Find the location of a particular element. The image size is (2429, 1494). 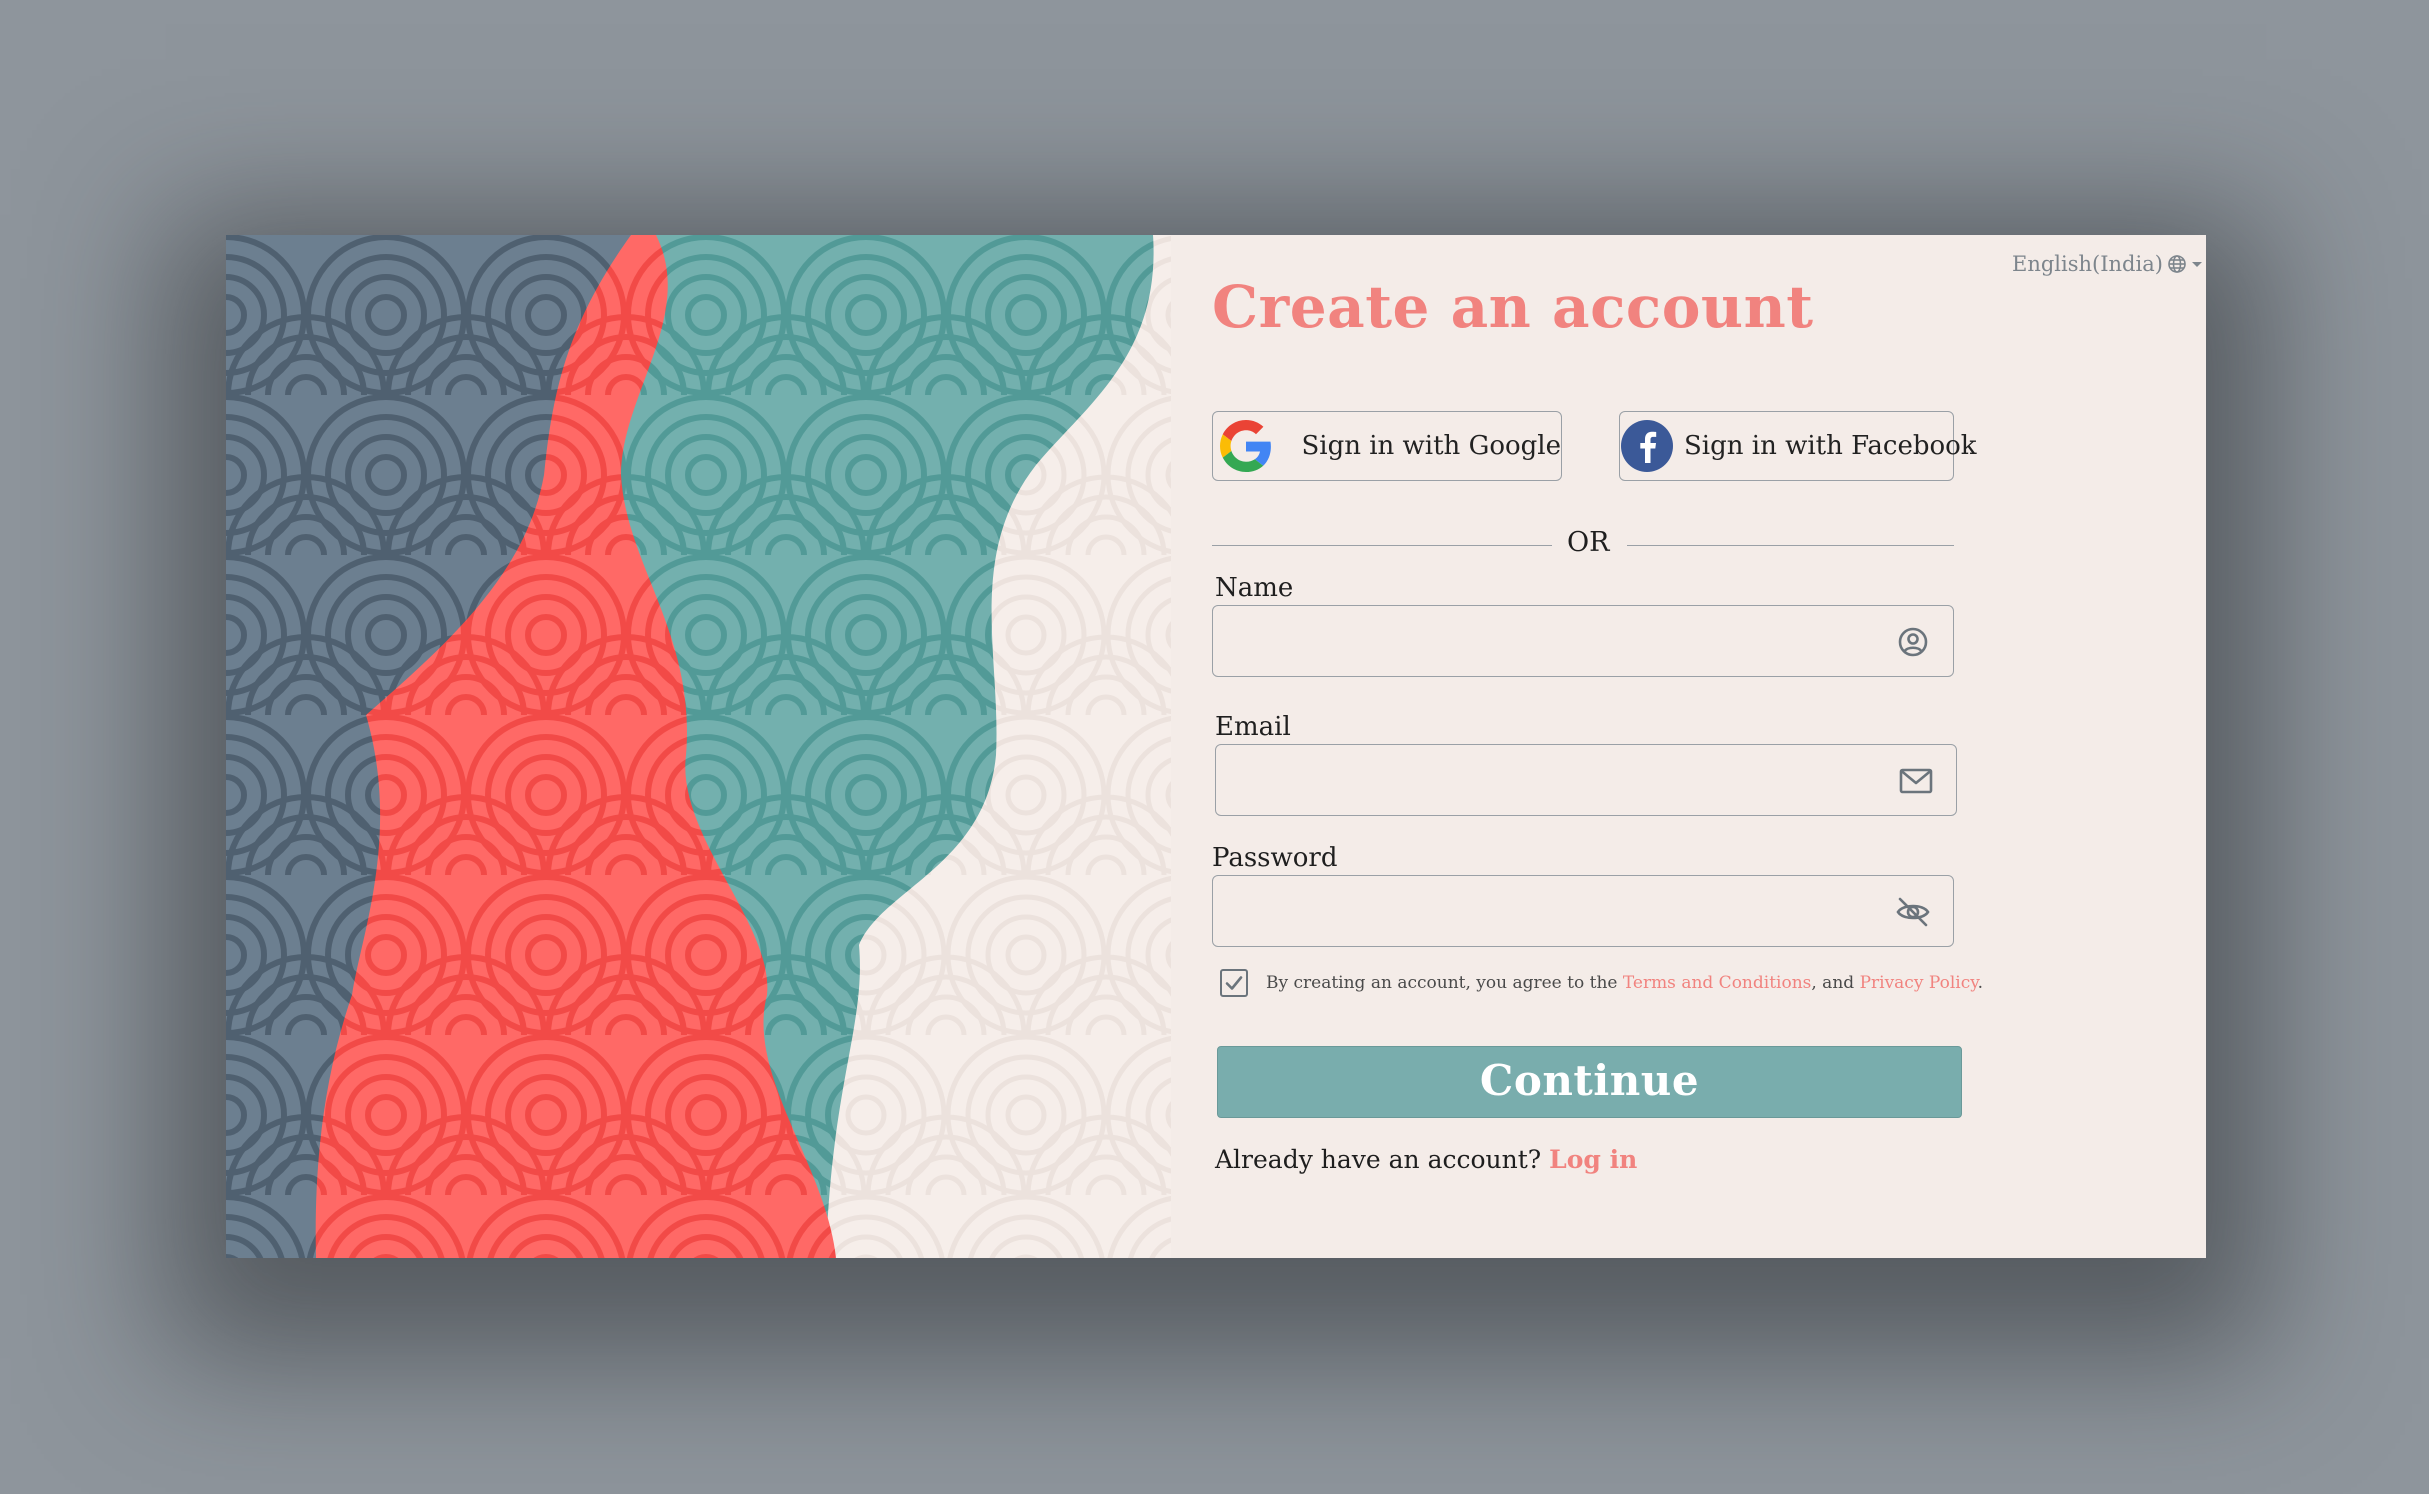

divider-line-left is located at coordinates (1382, 545).